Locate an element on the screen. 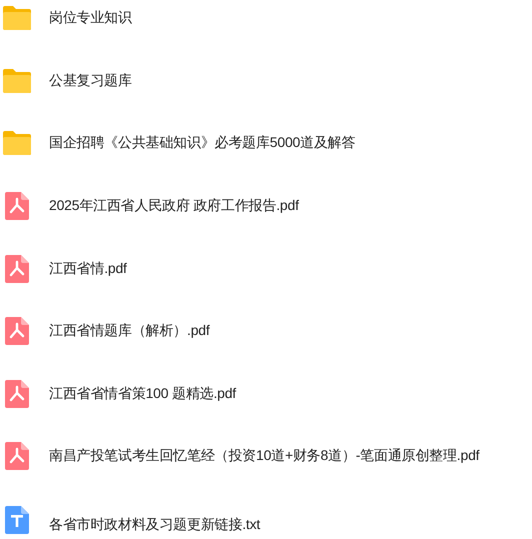 The height and width of the screenshot is (539, 532). file-name: 2025年江西省人民政府 政府工作报告.pdf is located at coordinates (174, 206).